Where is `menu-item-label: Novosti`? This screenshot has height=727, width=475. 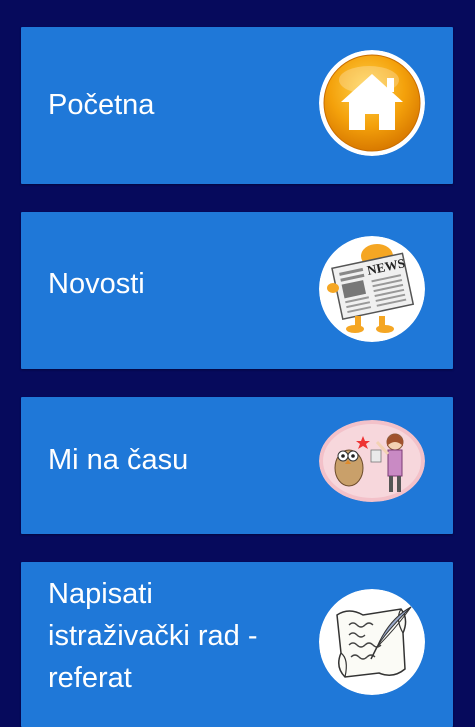
menu-item-label: Novosti is located at coordinates (96, 284).